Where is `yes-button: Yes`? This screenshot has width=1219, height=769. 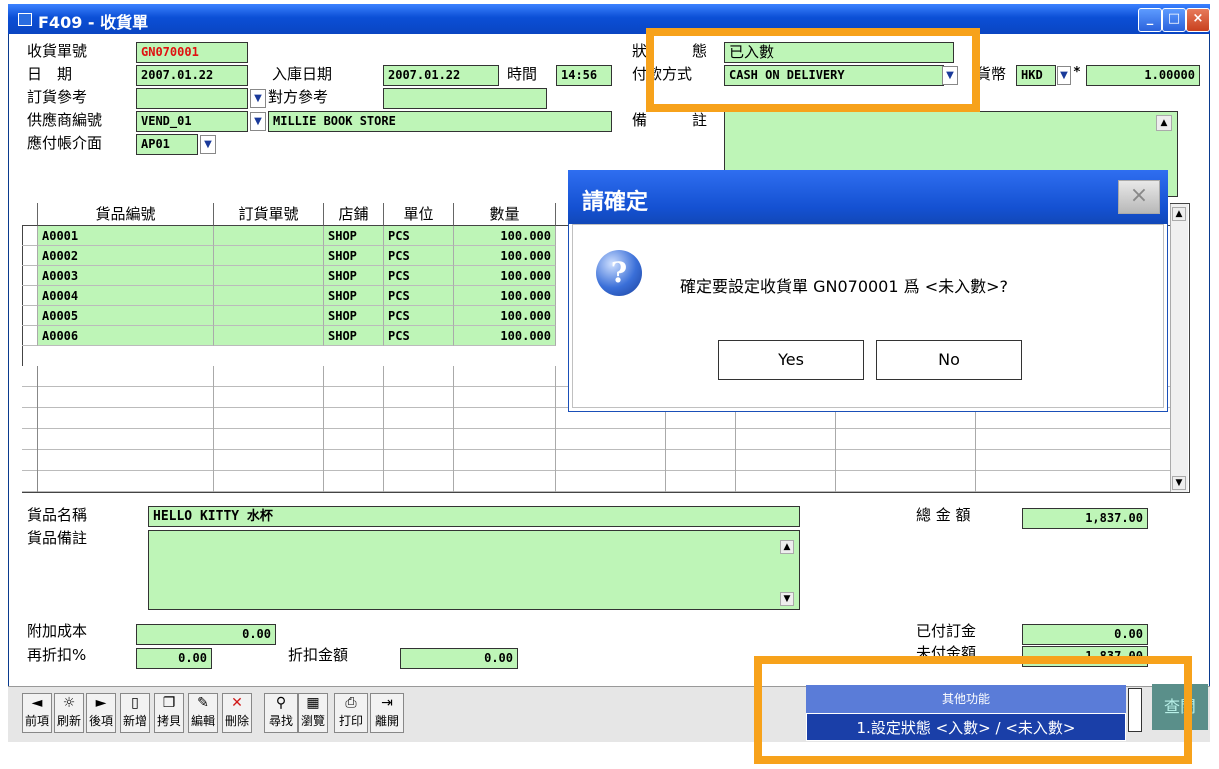 yes-button: Yes is located at coordinates (791, 360).